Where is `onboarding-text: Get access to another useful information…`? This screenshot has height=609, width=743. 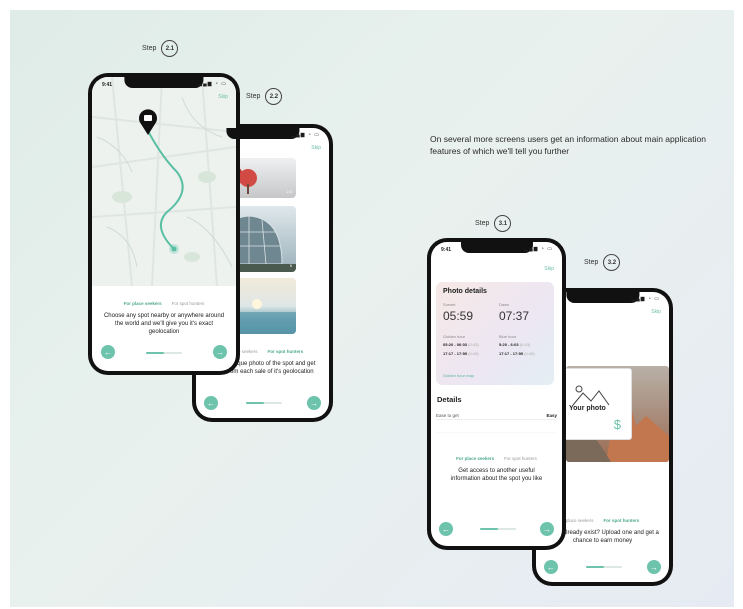
onboarding-text: Get access to another useful information… is located at coordinates (496, 475).